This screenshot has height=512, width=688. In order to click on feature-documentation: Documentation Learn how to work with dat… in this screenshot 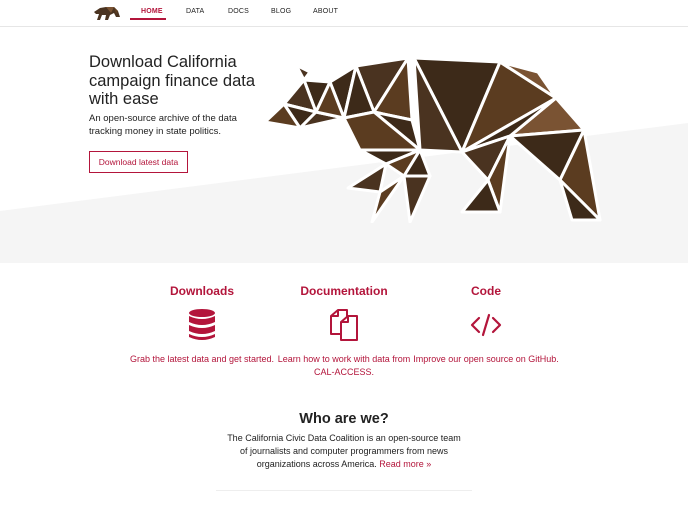, I will do `click(344, 331)`.